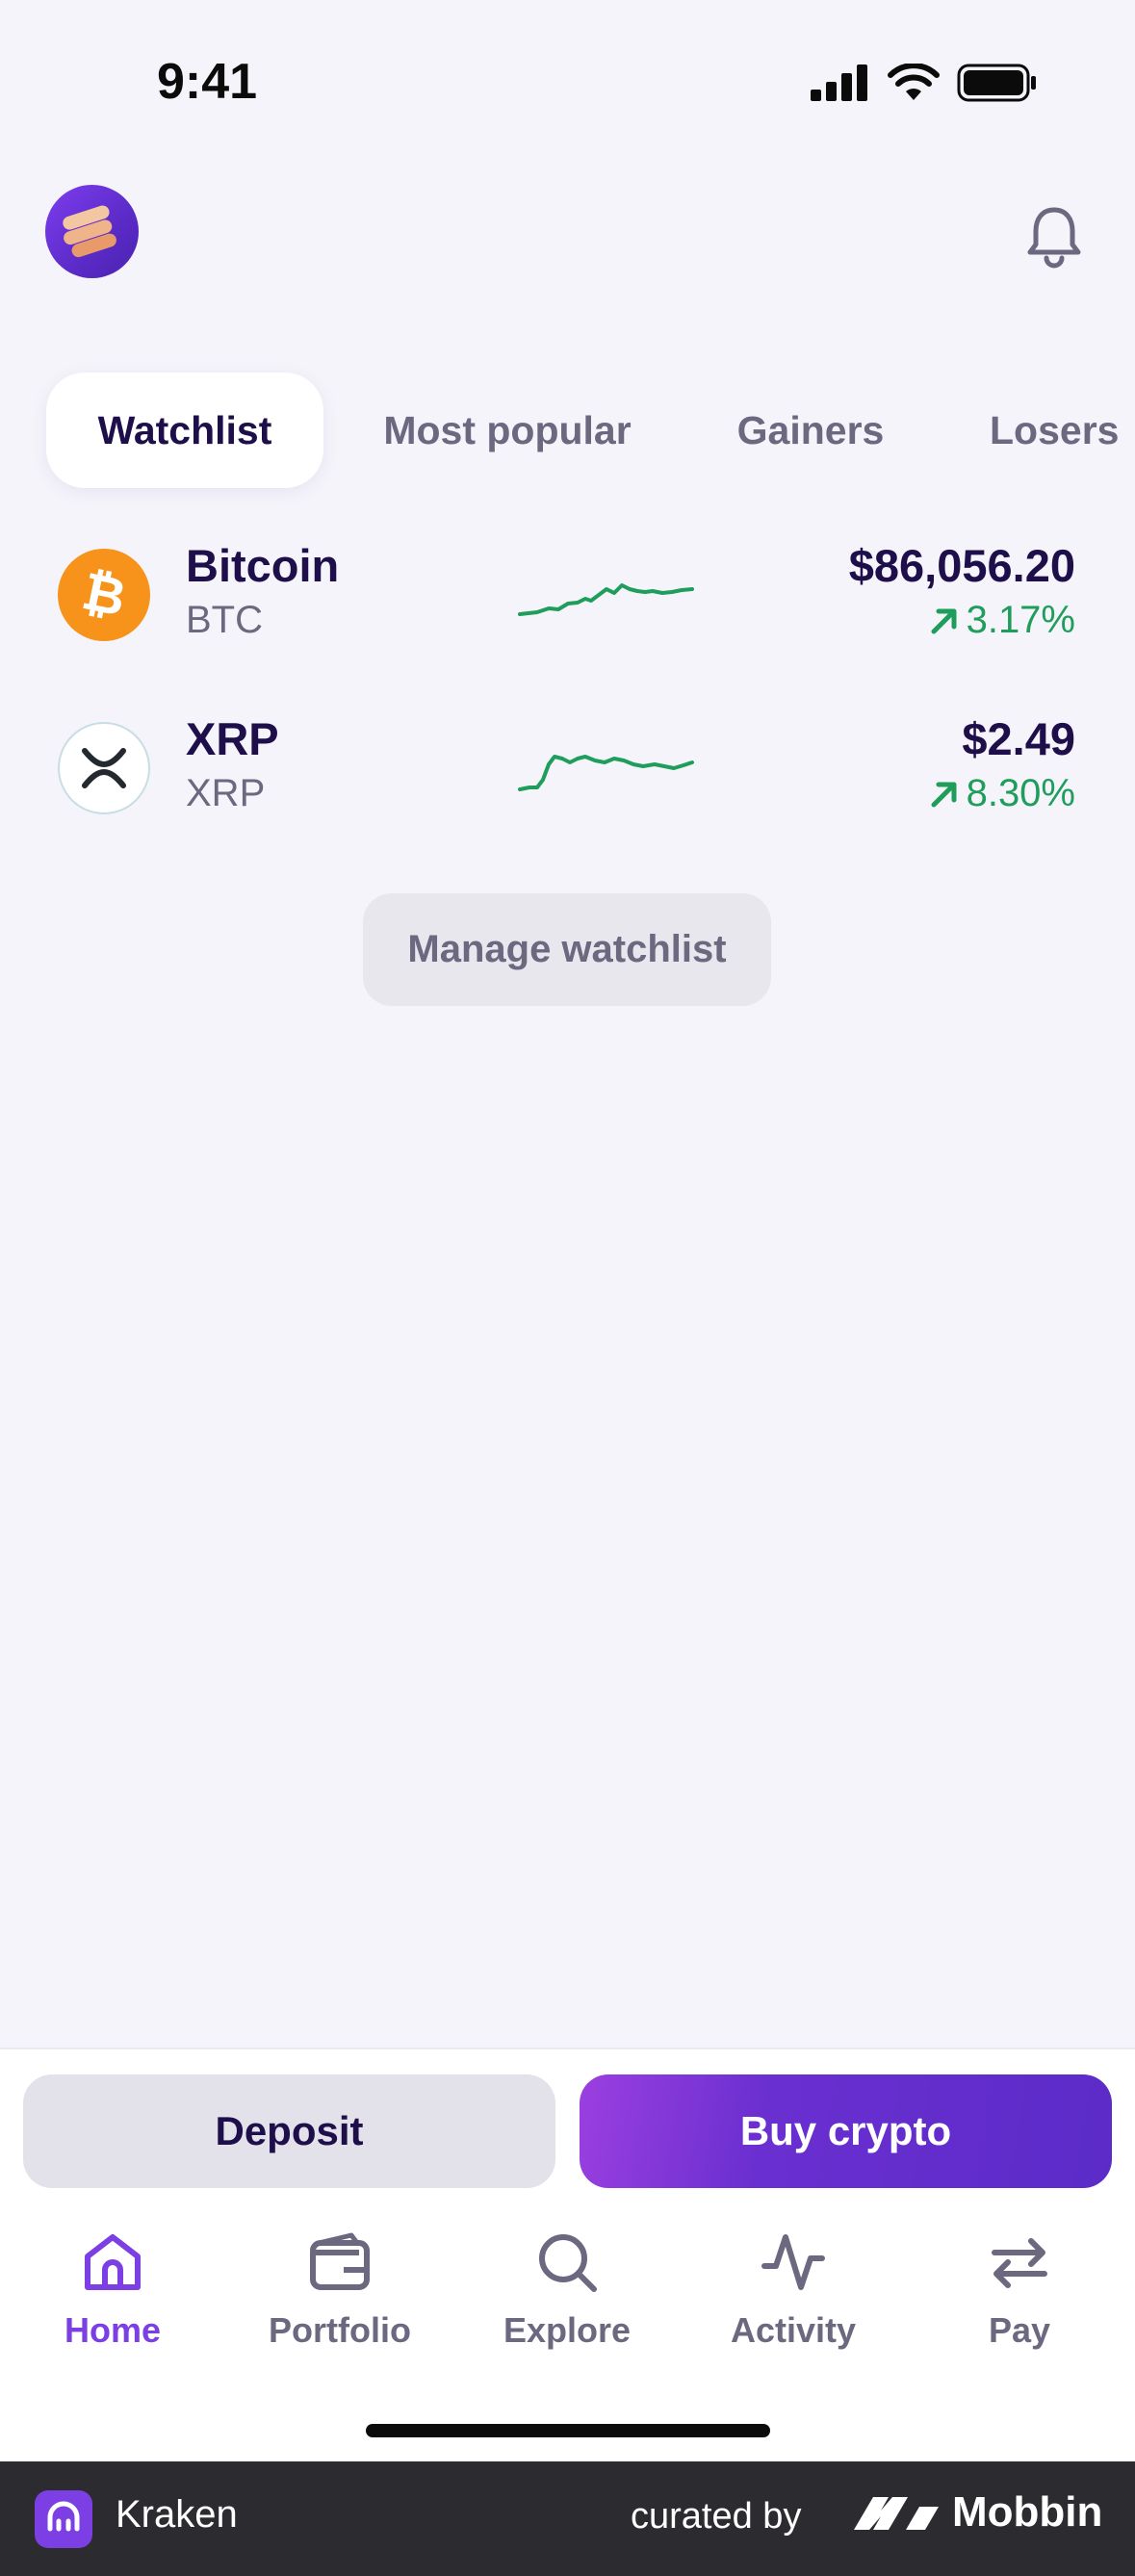 The width and height of the screenshot is (1135, 2576). I want to click on market-tabs: Watchlist Most popular Gainers Losers, so click(567, 430).